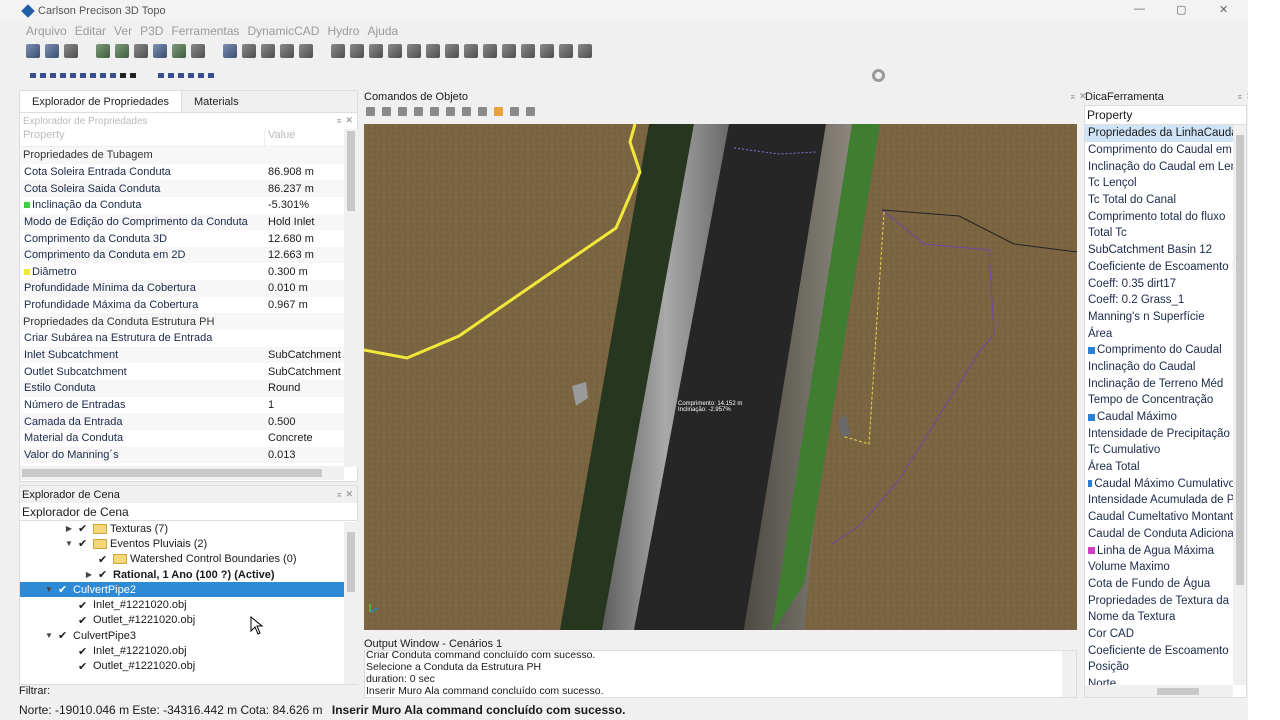  Describe the element at coordinates (188, 574) in the screenshot. I see `scene-tree-item: ▶ ✔ Rational, 1 Ano (100 ?) (Active)` at that location.